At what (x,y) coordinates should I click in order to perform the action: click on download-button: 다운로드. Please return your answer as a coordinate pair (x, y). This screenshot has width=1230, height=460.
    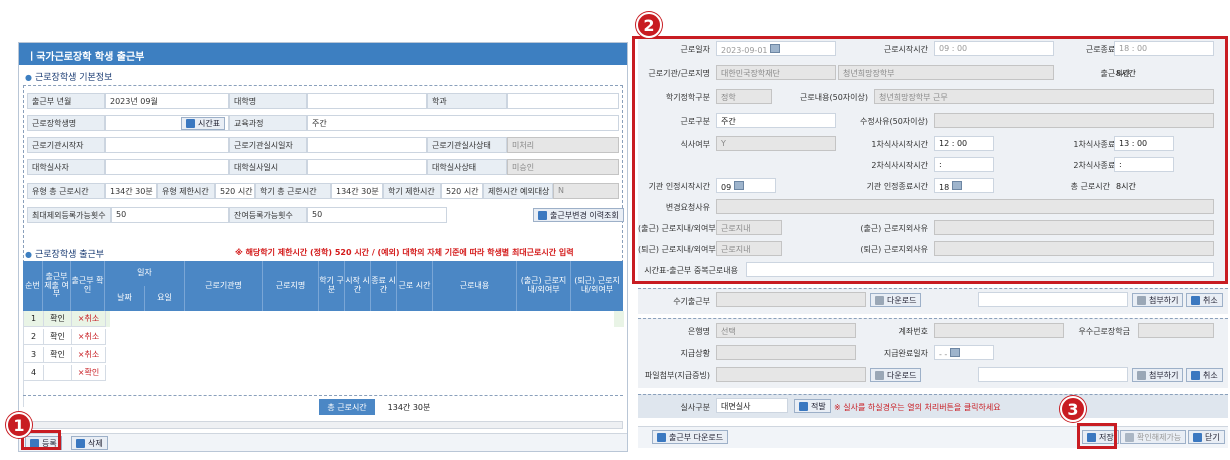
    Looking at the image, I should click on (896, 300).